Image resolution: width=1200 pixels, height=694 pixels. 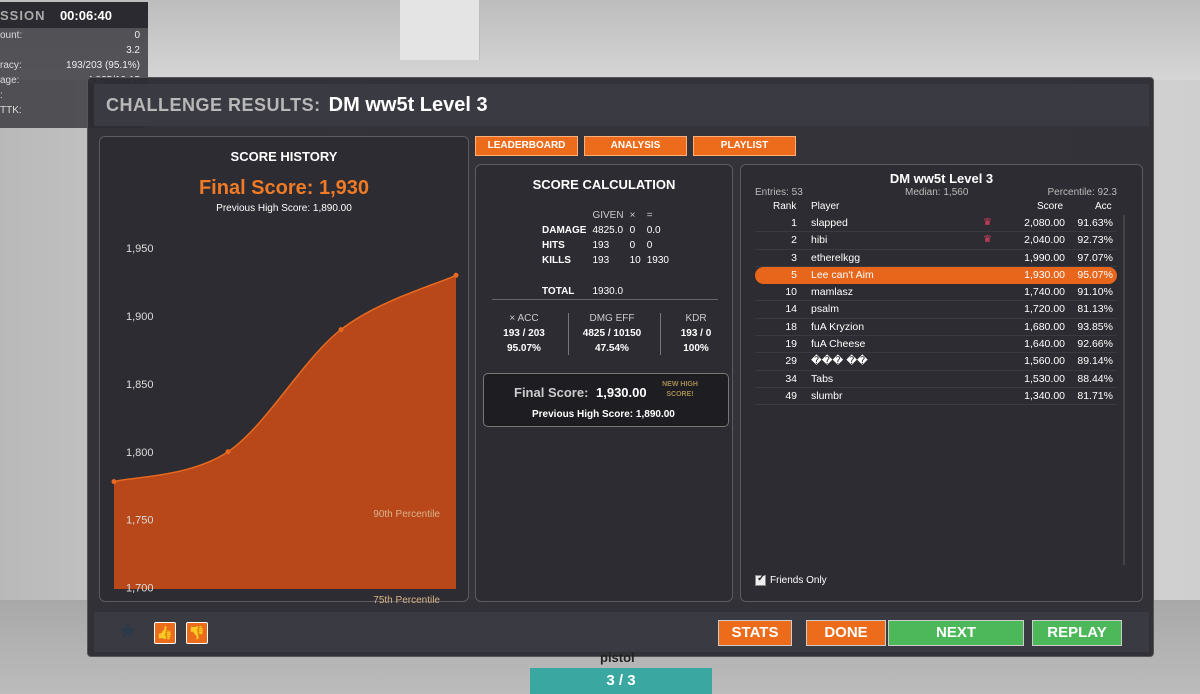 What do you see at coordinates (140, 385) in the screenshot?
I see `y-tick-label: 1,850` at bounding box center [140, 385].